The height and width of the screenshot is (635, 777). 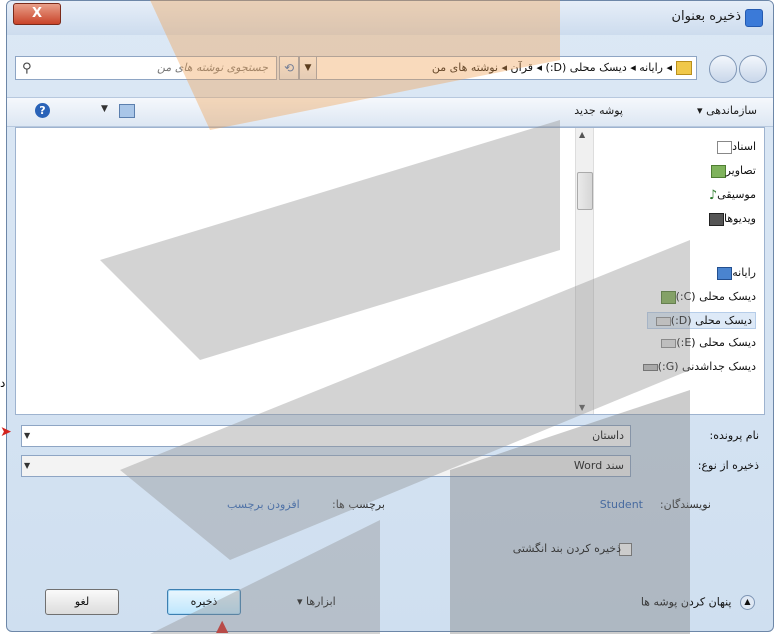 I want to click on scroll-down-icon: ▼, so click(x=582, y=407).